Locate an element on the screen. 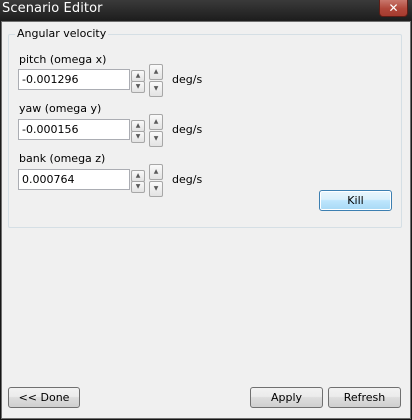 Image resolution: width=412 pixels, height=420 pixels. close-button: ✕ is located at coordinates (393, 8).